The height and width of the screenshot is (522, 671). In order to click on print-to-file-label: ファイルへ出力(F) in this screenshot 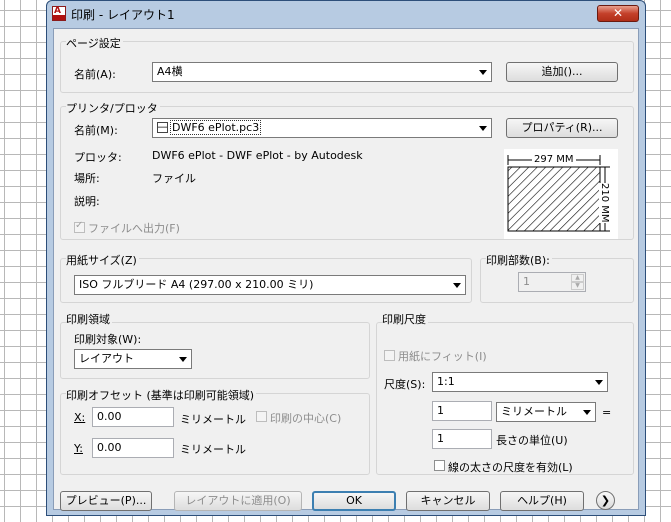, I will do `click(134, 228)`.